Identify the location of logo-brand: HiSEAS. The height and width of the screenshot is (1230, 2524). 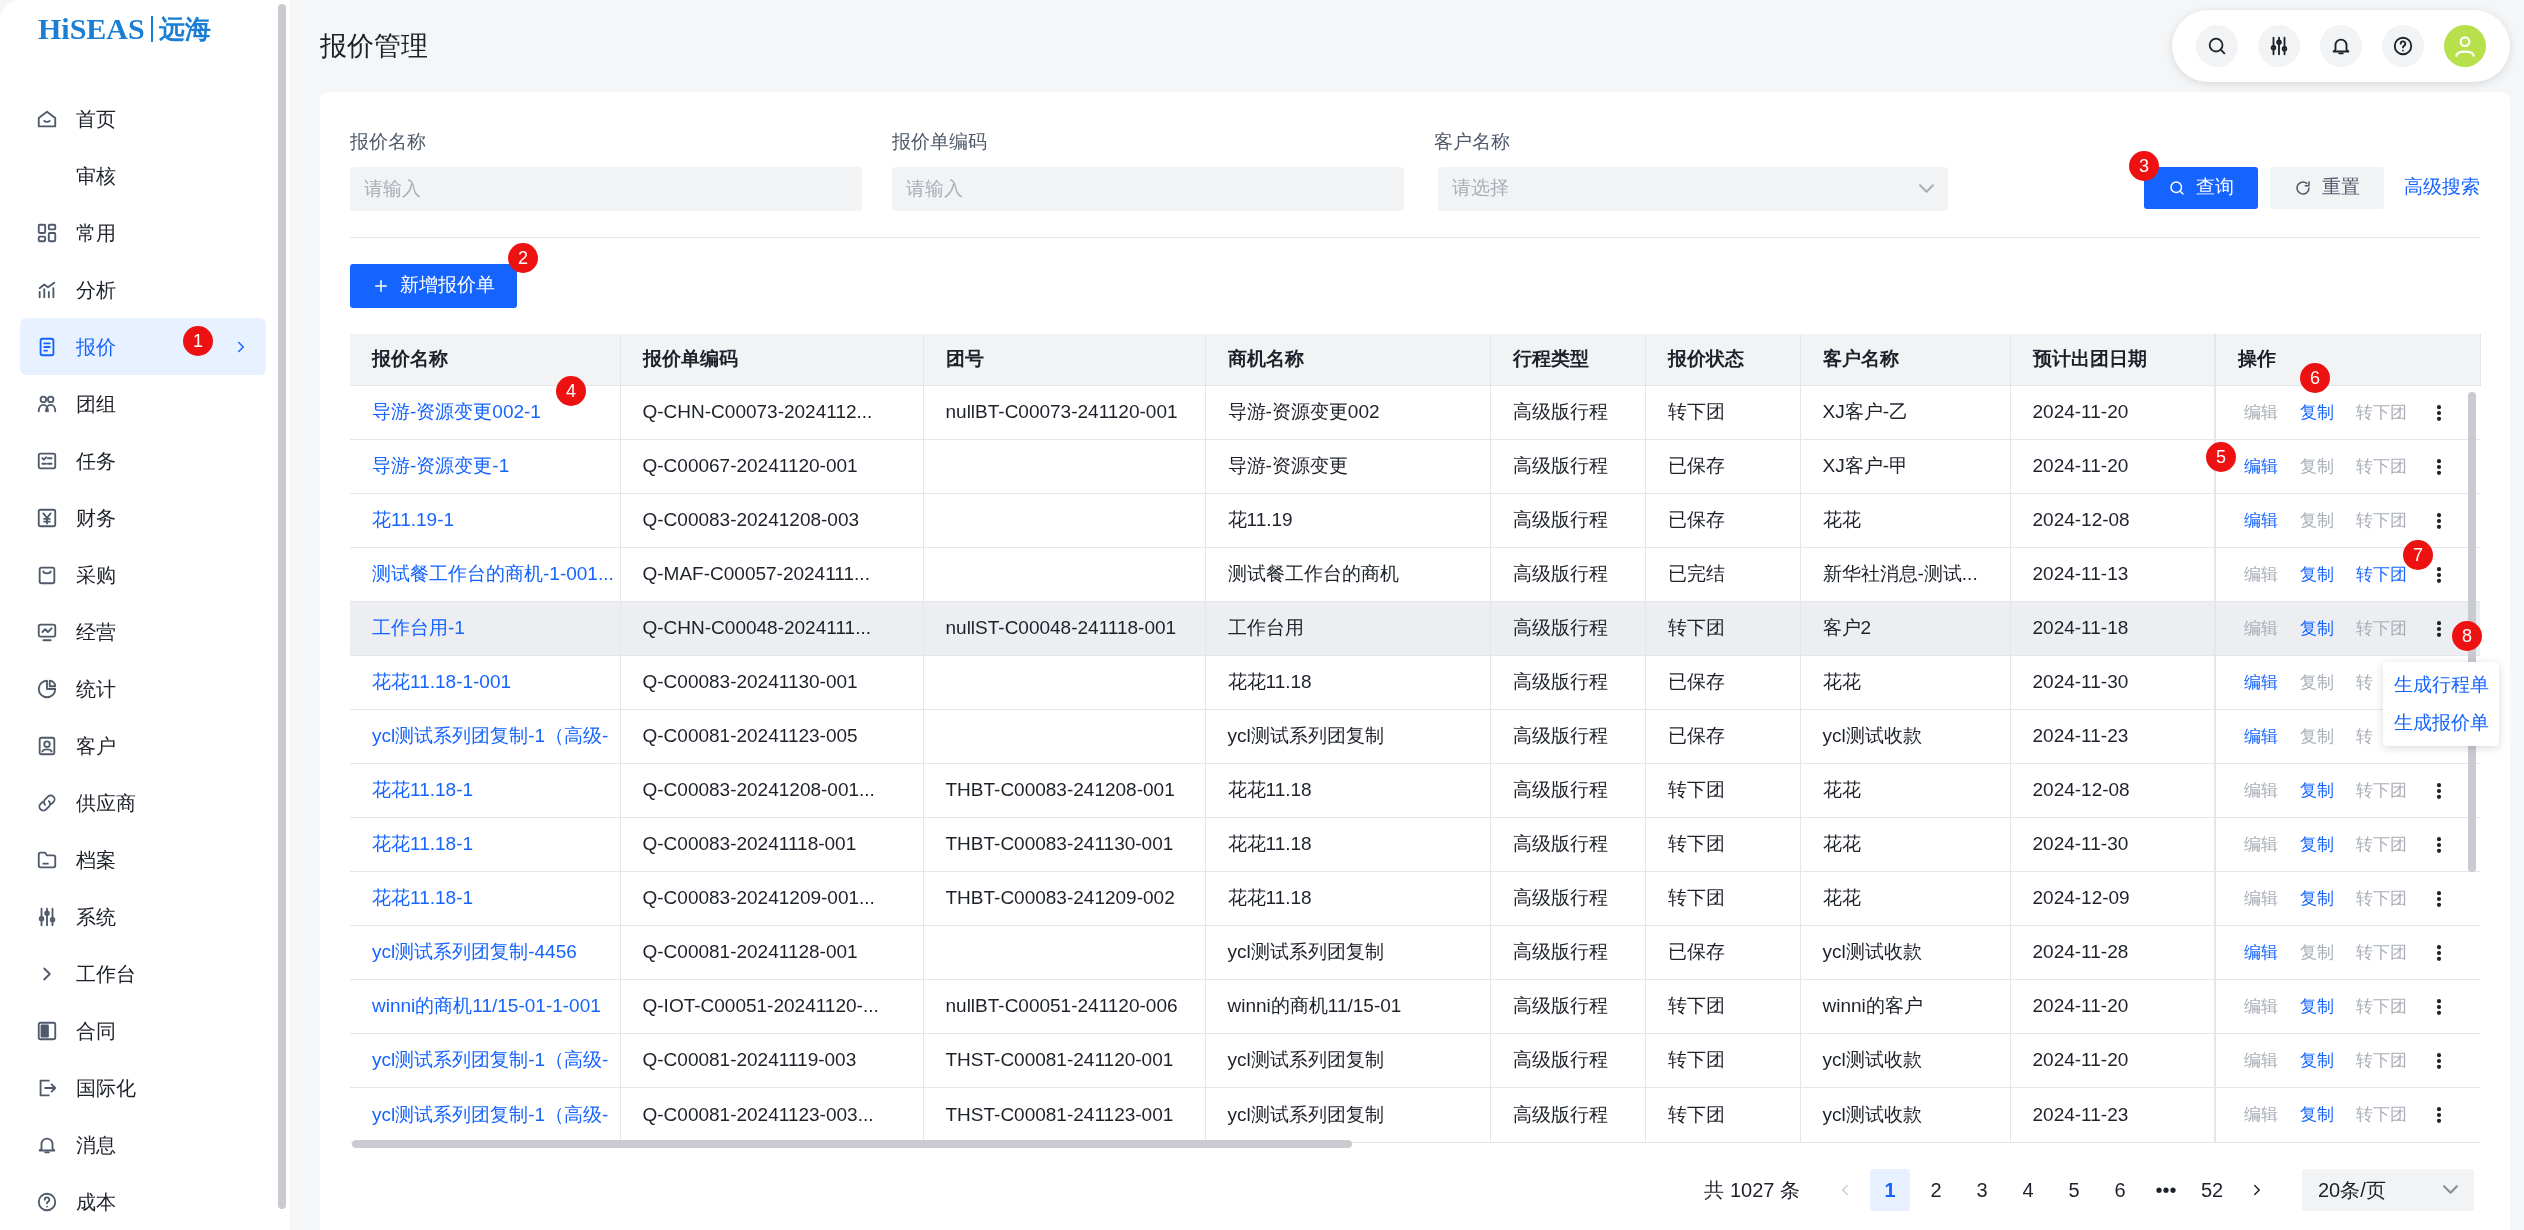
(91, 29).